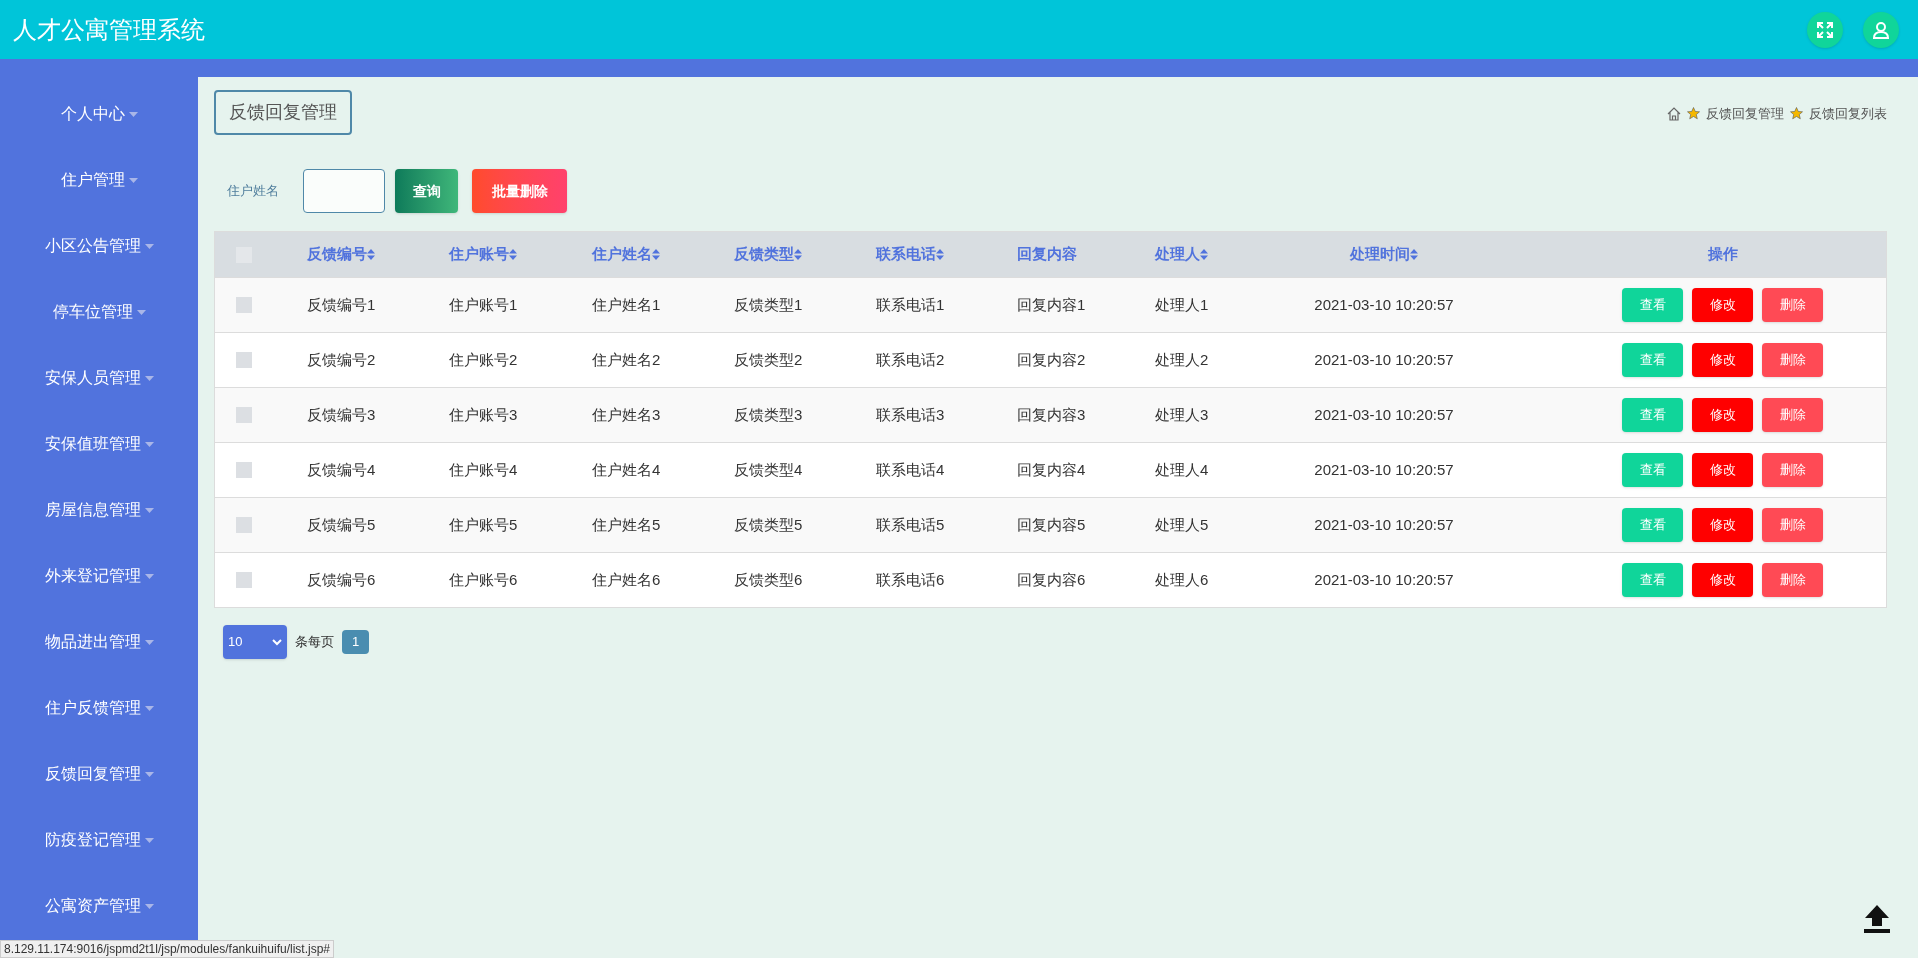 Image resolution: width=1918 pixels, height=958 pixels. What do you see at coordinates (341, 414) in the screenshot?
I see `table-cell: 反馈编号3` at bounding box center [341, 414].